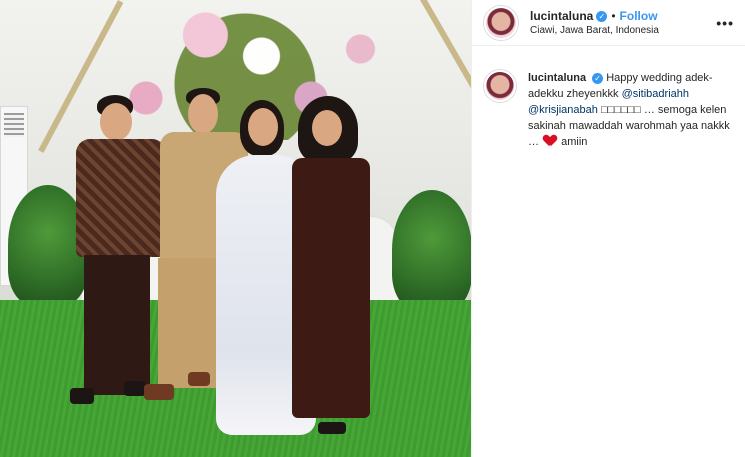 This screenshot has height=457, width=745. I want to click on profile-avatar, so click(501, 22).